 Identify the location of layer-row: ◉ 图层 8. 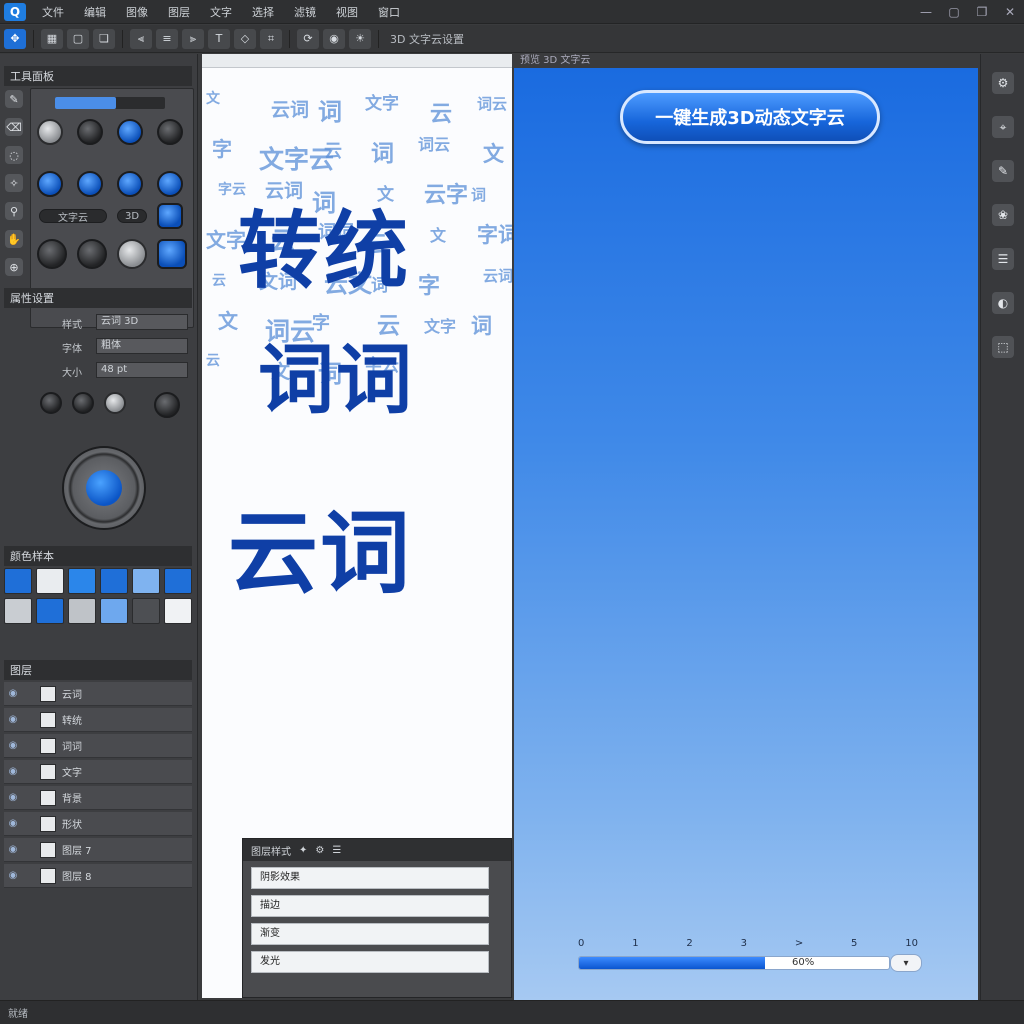
(98, 876).